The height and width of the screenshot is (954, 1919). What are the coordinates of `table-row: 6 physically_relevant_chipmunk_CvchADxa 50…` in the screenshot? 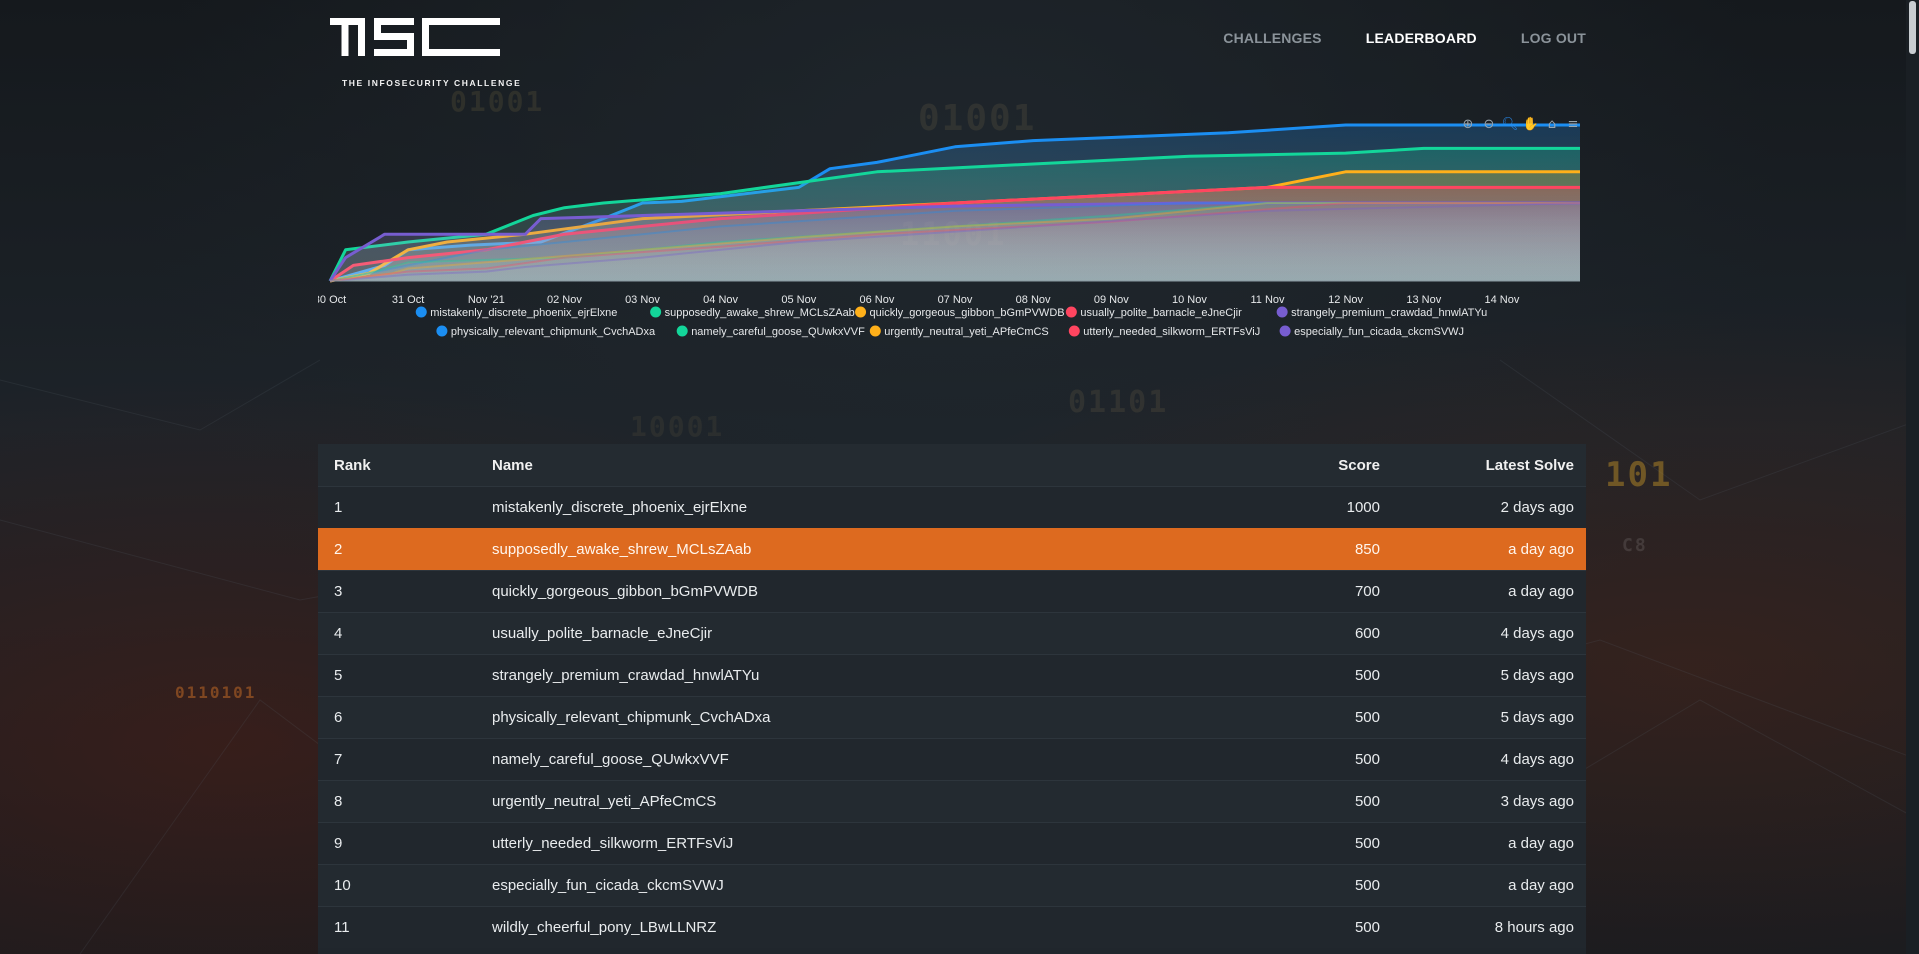 It's located at (952, 717).